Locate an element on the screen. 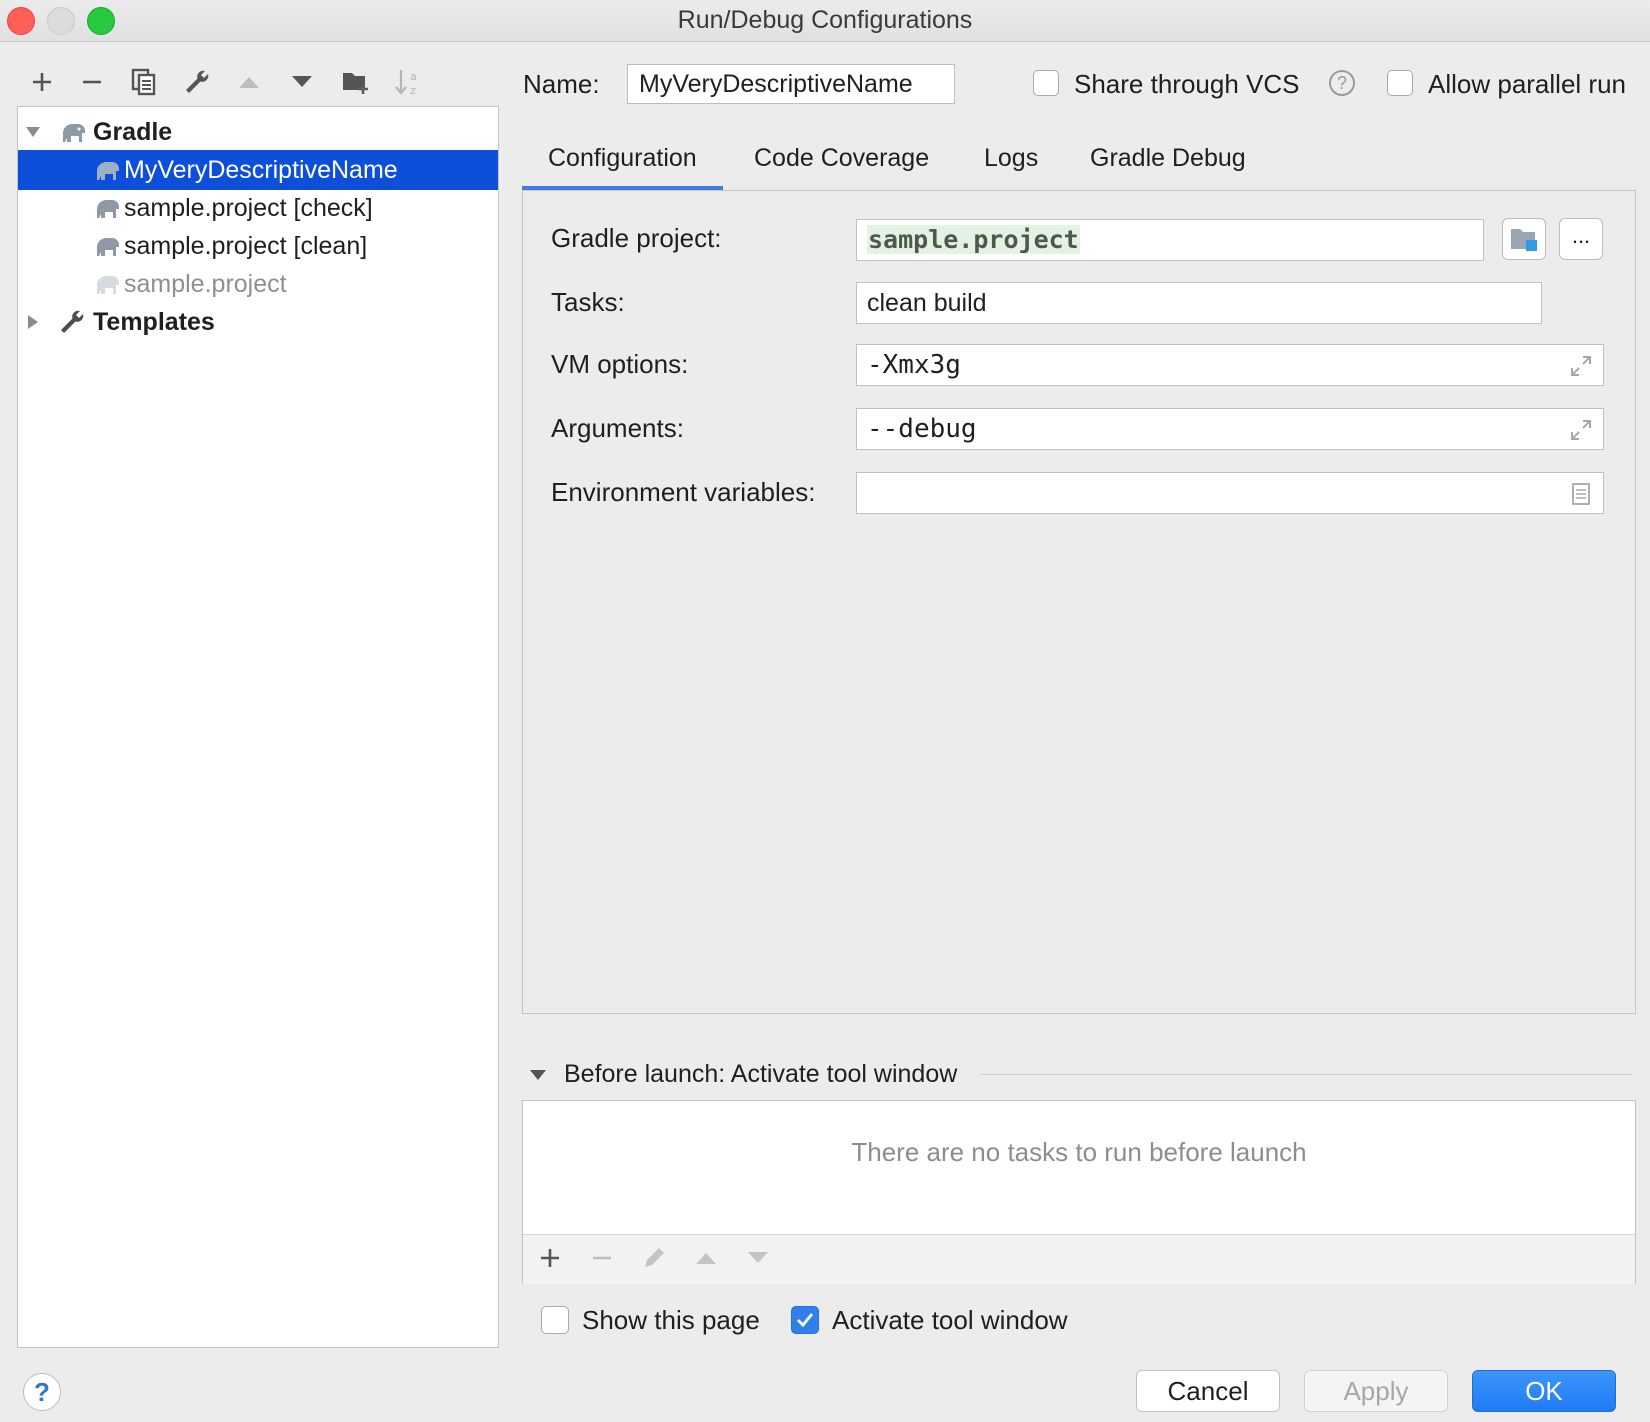 The image size is (1650, 1422). tree-item-myverydescriptivename: MyVeryDescriptiveName is located at coordinates (258, 170).